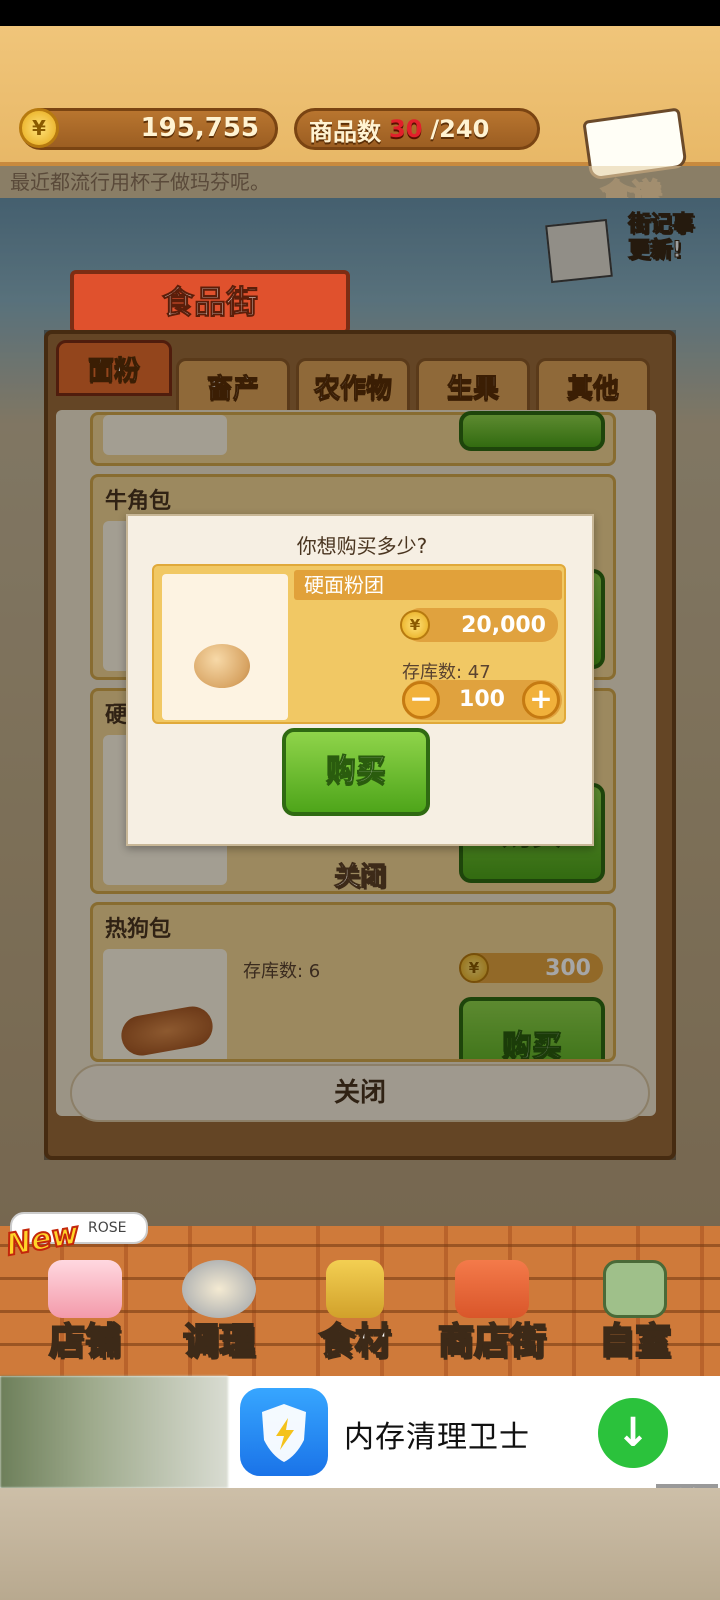  What do you see at coordinates (114, 1432) in the screenshot?
I see `ad-image` at bounding box center [114, 1432].